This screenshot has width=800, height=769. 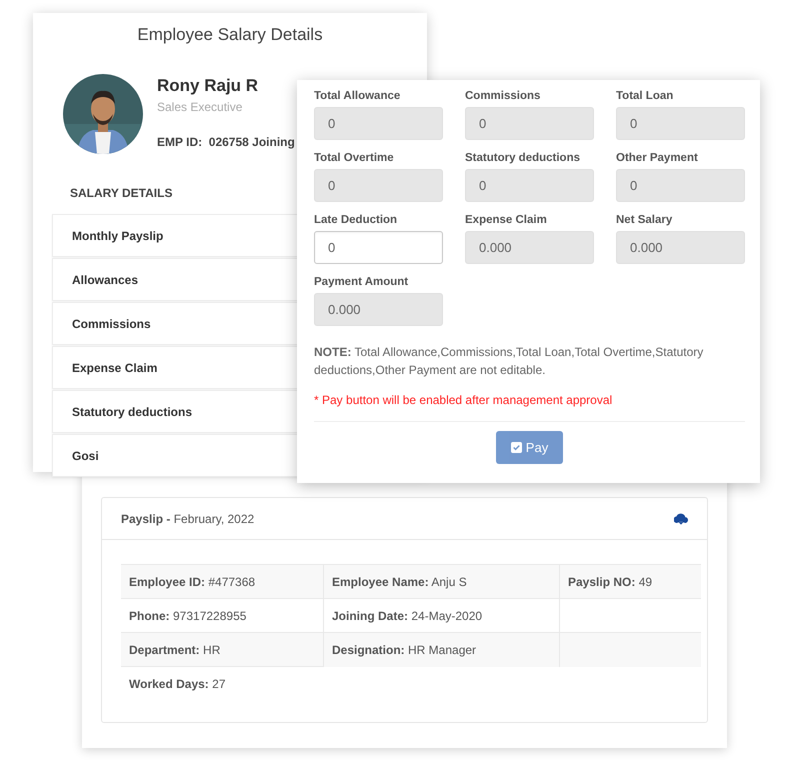 I want to click on panel-title: Employee Salary Details, so click(x=230, y=35).